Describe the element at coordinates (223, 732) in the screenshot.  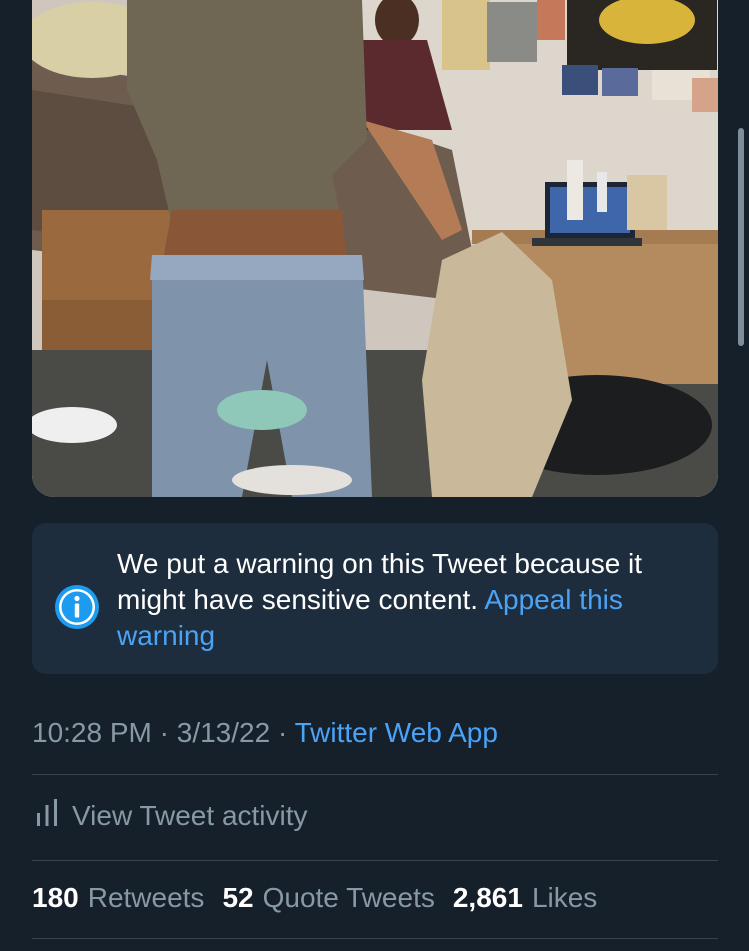
I see `tweet-date: 3/13/22` at that location.